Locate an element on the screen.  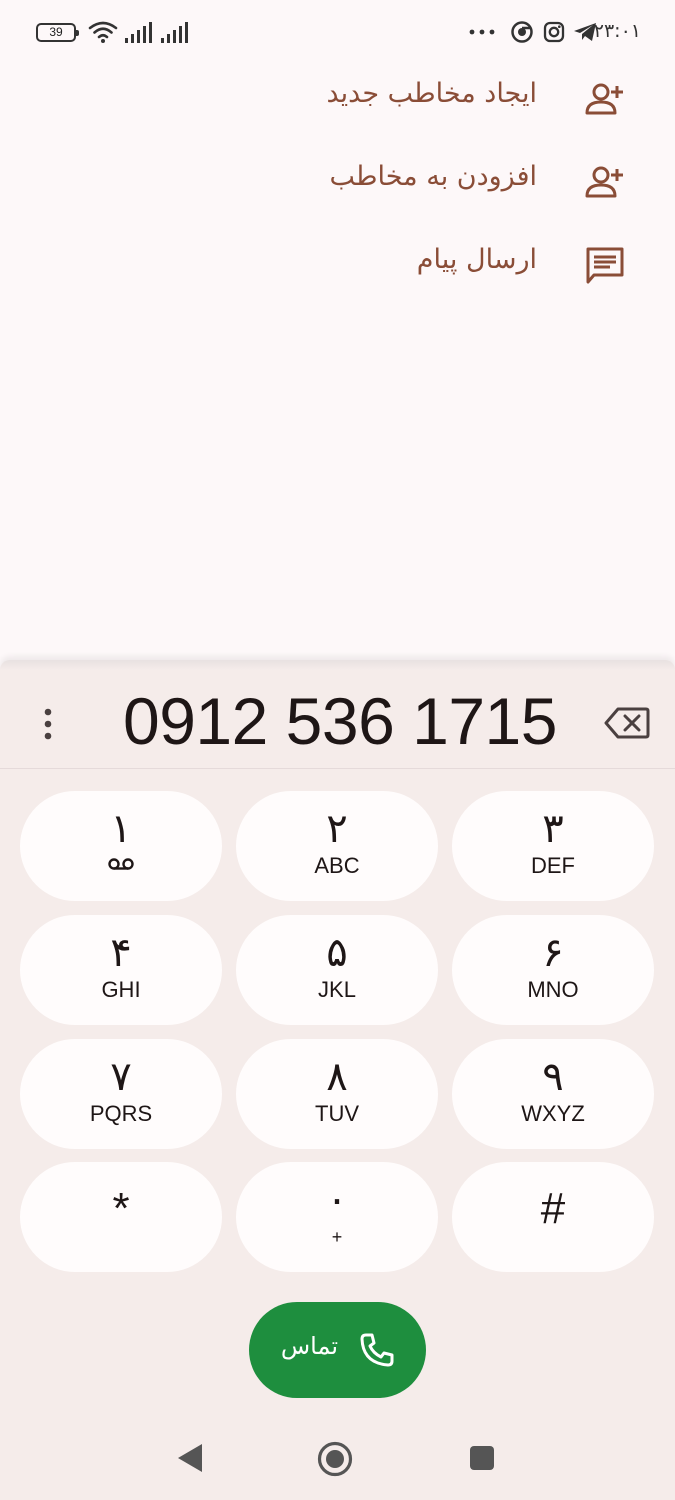
battery-indicator: 39 is located at coordinates (57, 32).